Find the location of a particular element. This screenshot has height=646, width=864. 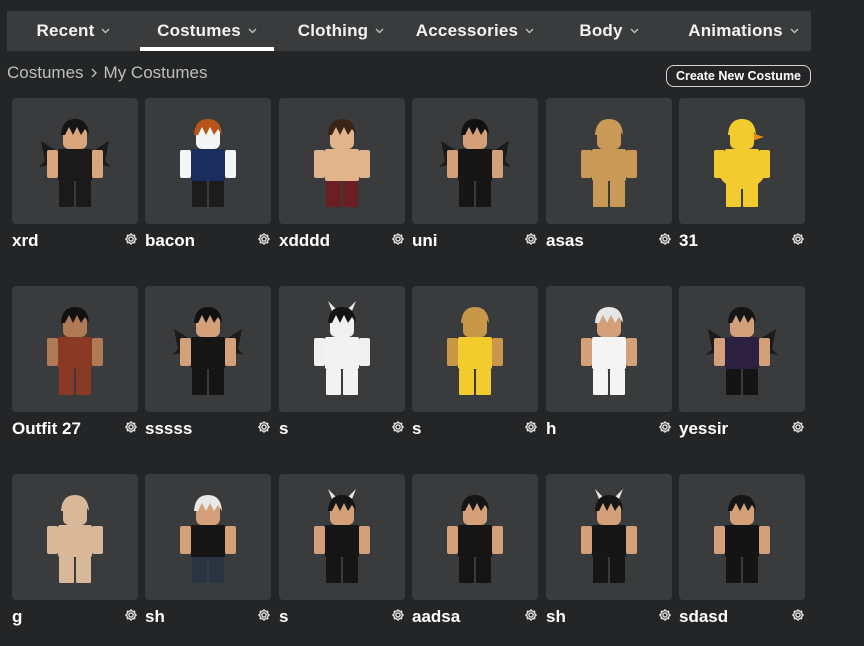

chevron-right-icon is located at coordinates (94, 73).